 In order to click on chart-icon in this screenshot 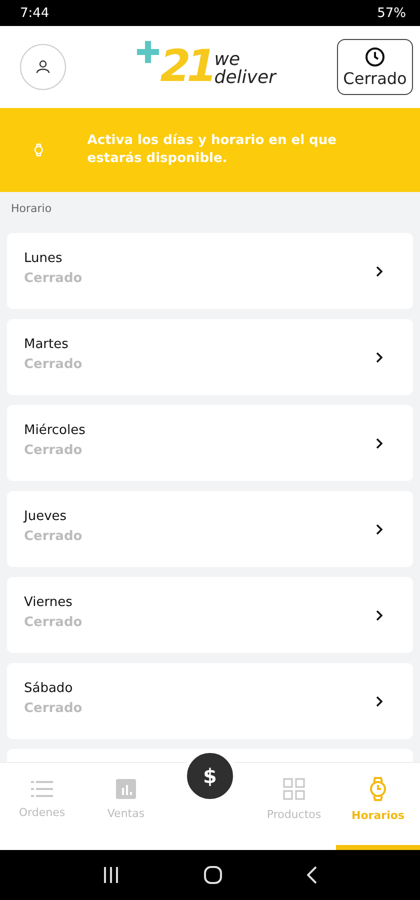, I will do `click(126, 788)`.